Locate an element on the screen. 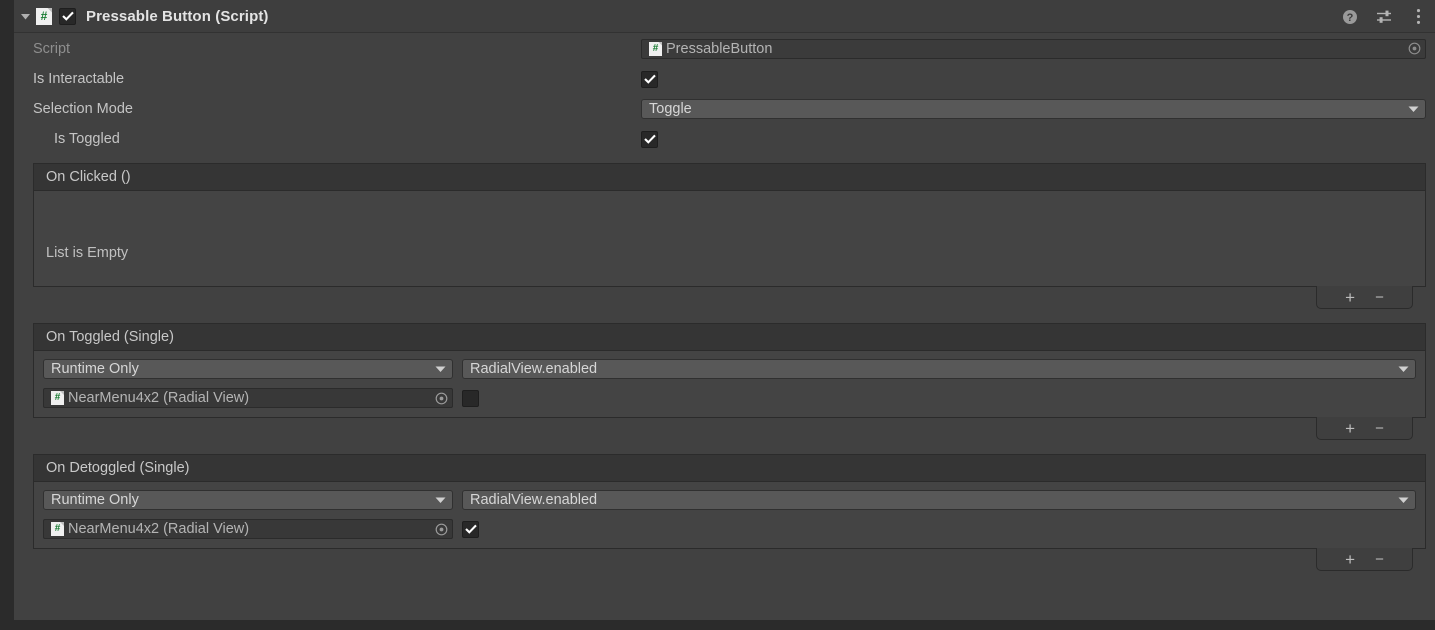 This screenshot has height=630, width=1435. event-body: List is Empty is located at coordinates (729, 238).